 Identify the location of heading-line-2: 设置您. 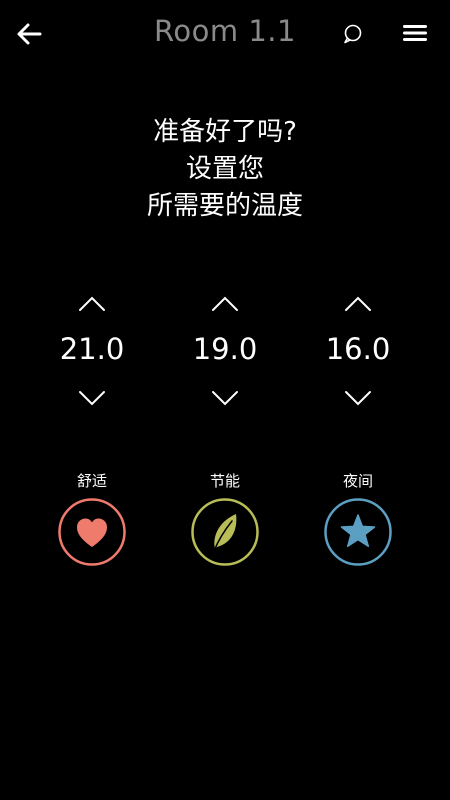
(224, 169).